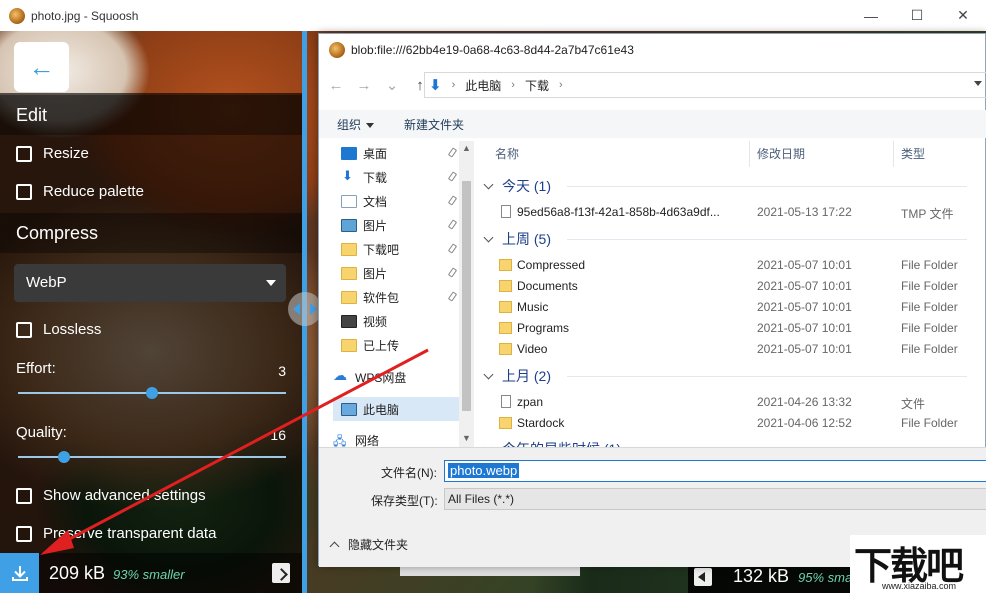  What do you see at coordinates (804, 212) in the screenshot?
I see `file-date: 2021-05-13 17:22` at bounding box center [804, 212].